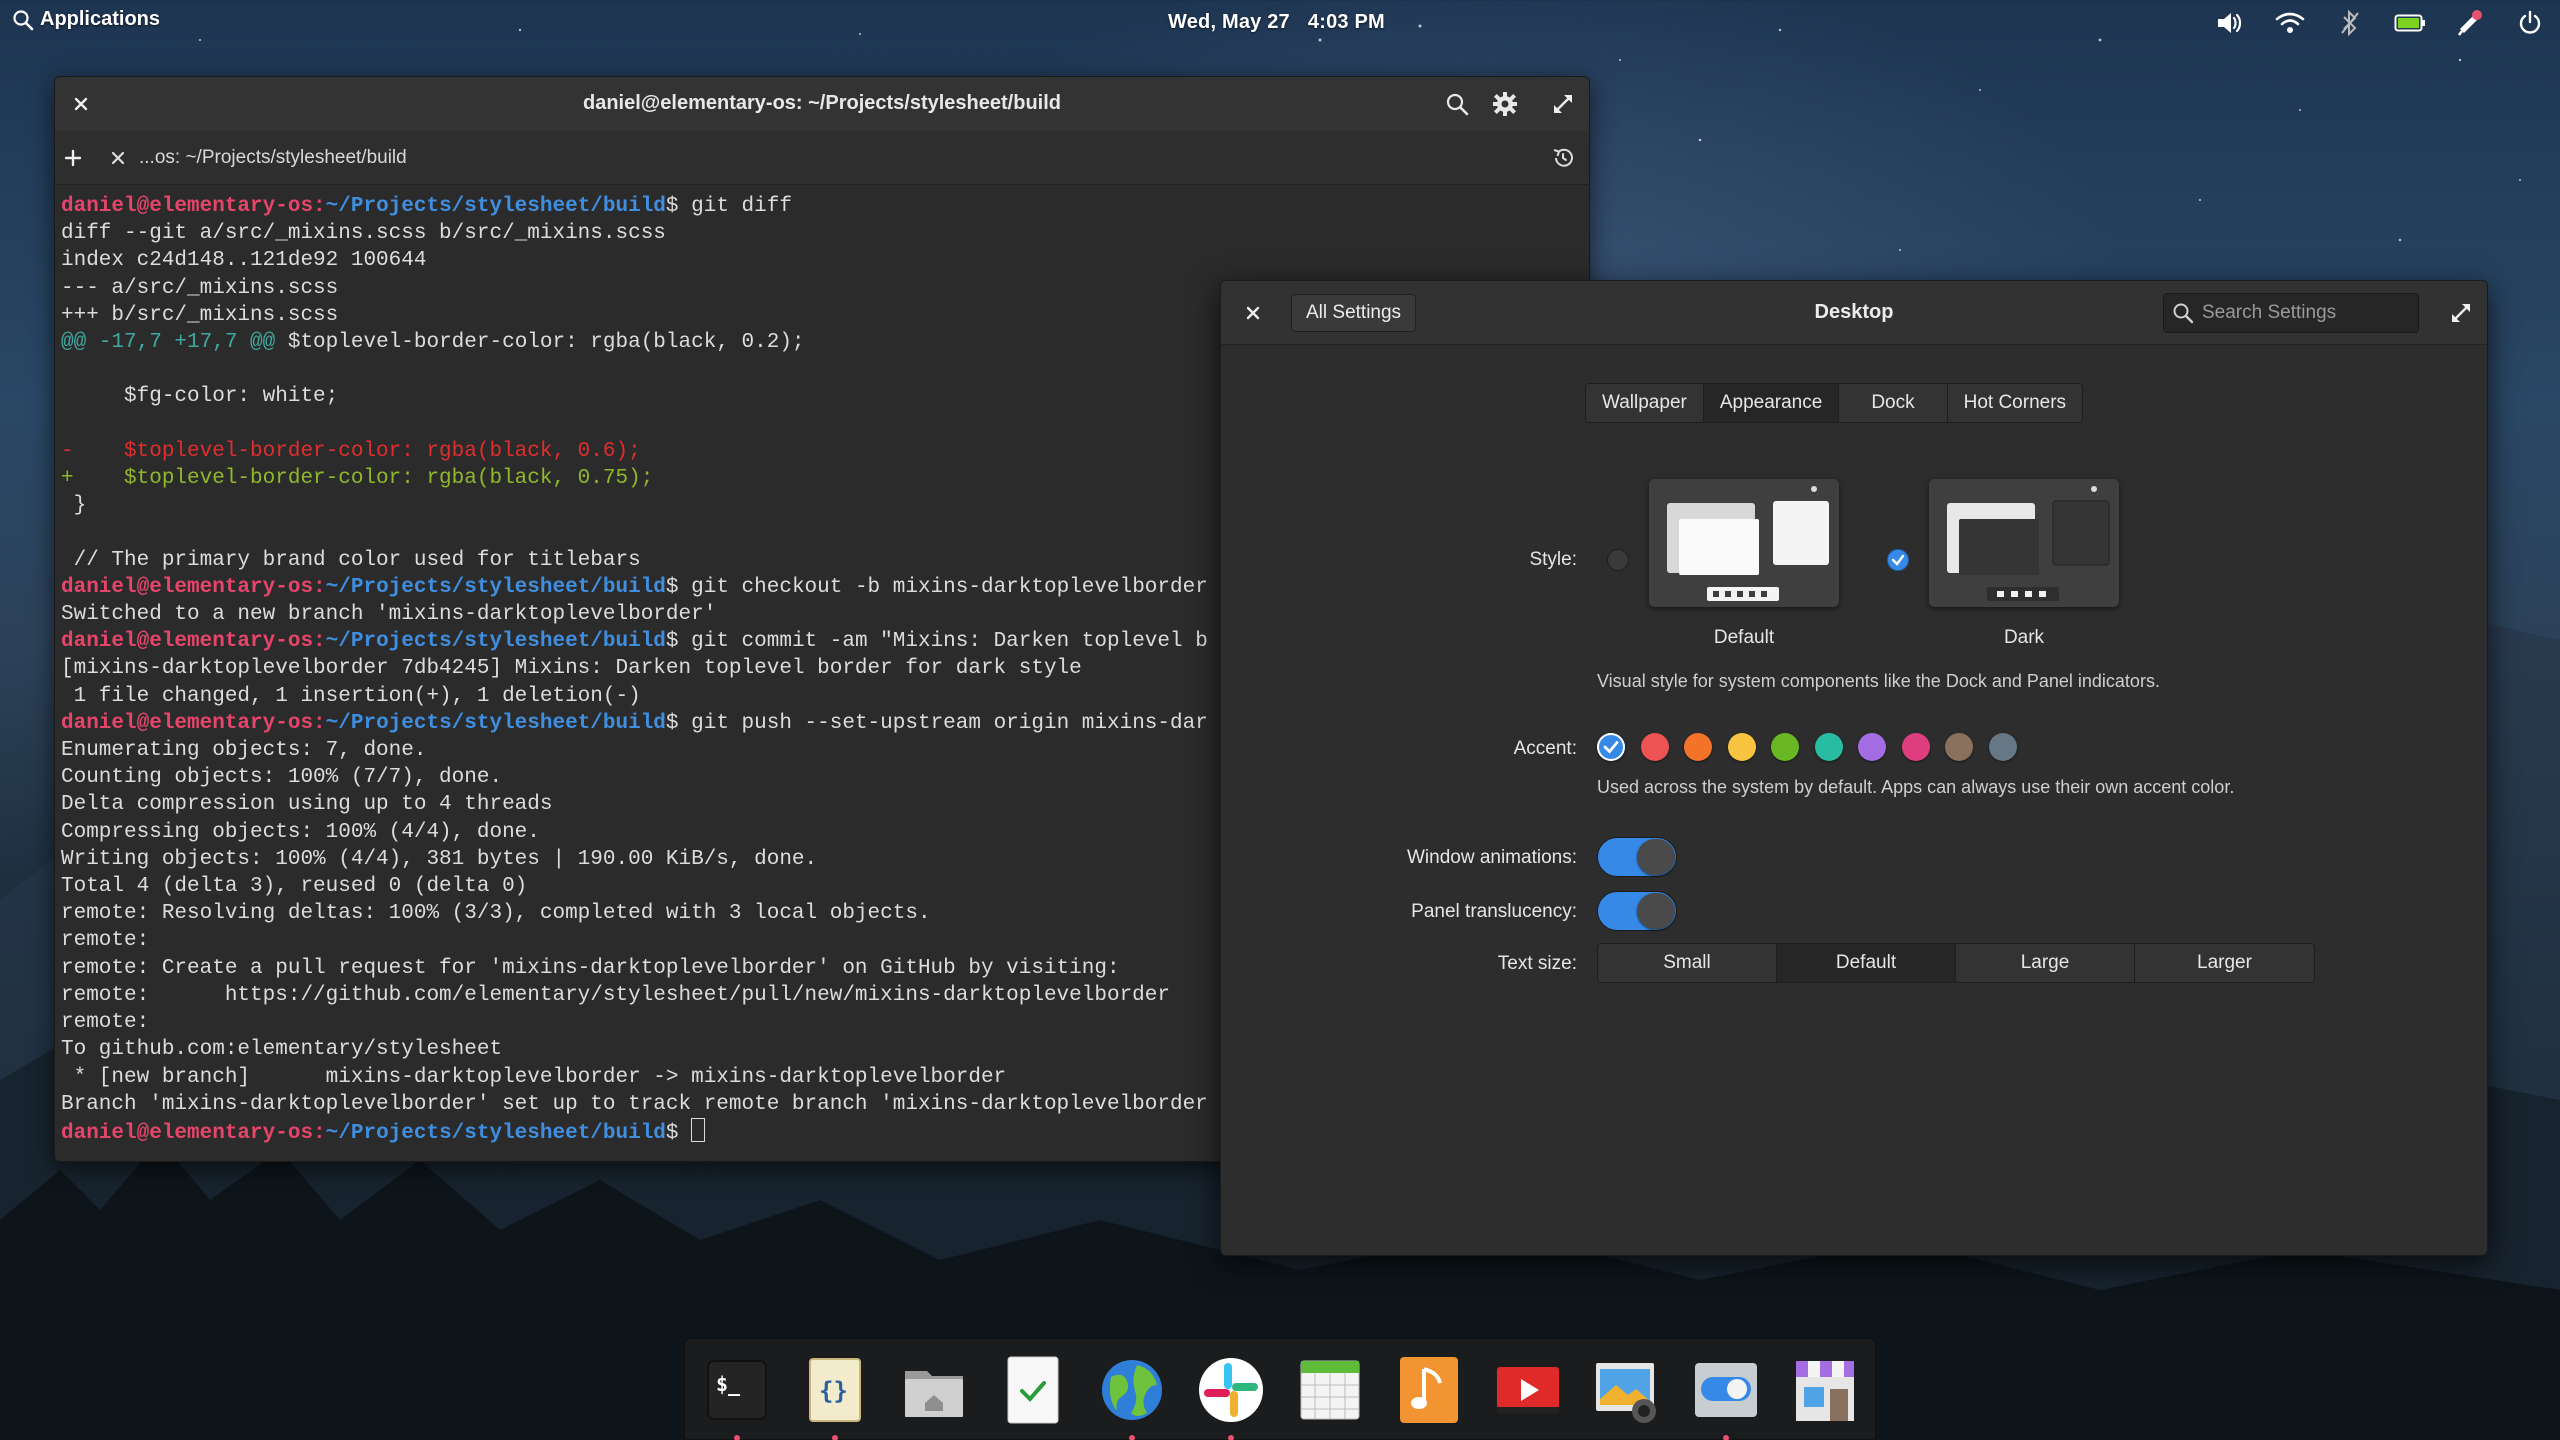 The width and height of the screenshot is (2560, 1440). I want to click on terminal-maximize-button, so click(1563, 104).